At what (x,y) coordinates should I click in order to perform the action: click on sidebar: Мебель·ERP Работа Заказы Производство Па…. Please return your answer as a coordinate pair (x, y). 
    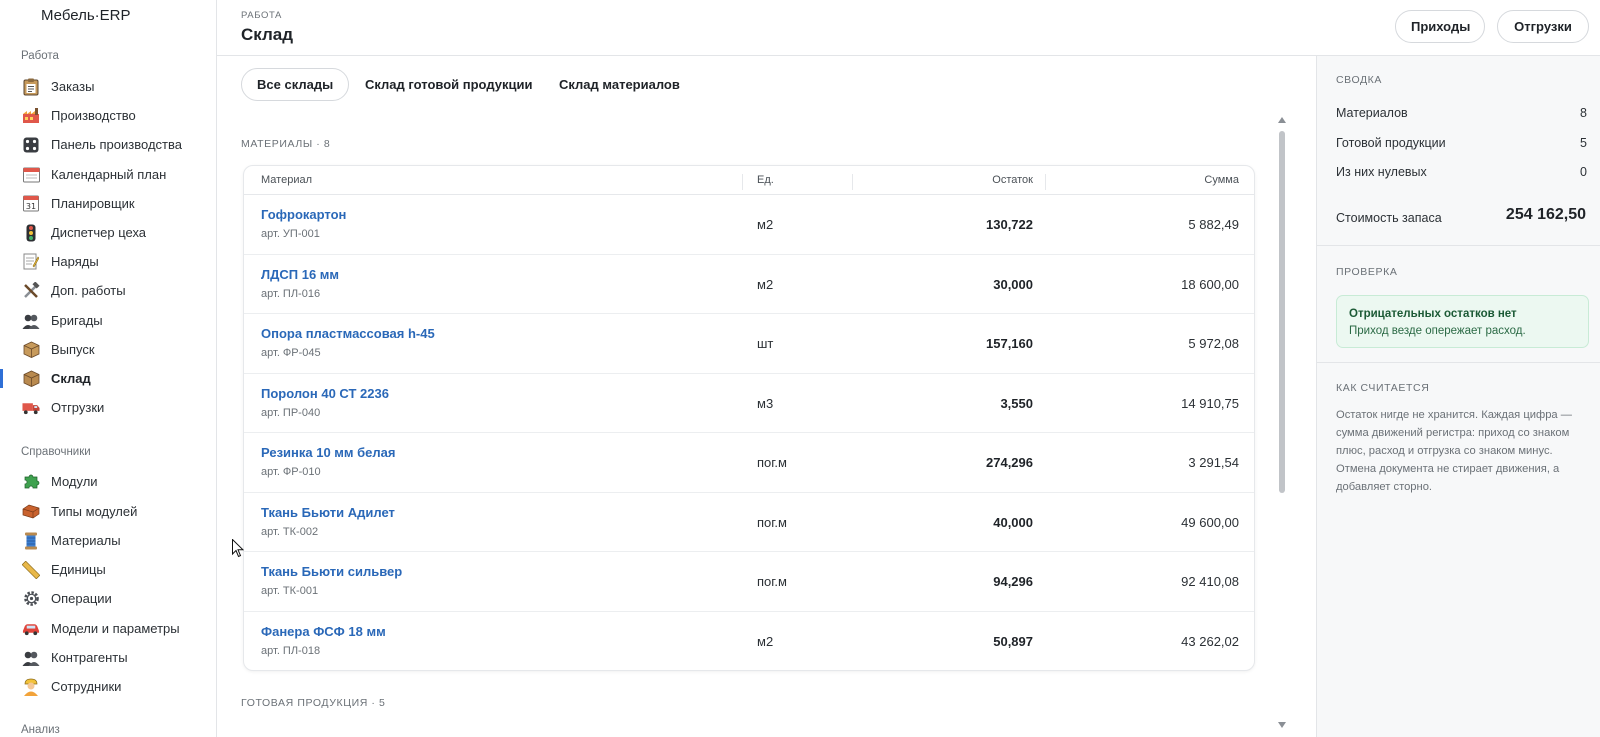
    Looking at the image, I should click on (108, 368).